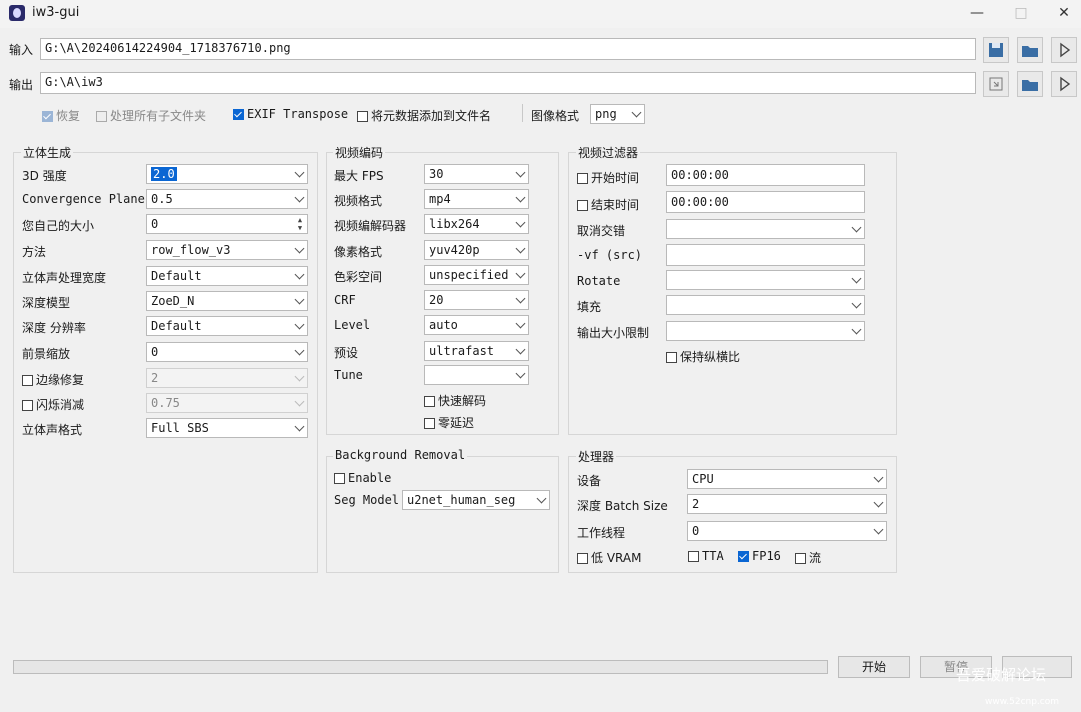 The width and height of the screenshot is (1081, 712). I want to click on batch-size-label: 深度 Batch Size, so click(622, 506).